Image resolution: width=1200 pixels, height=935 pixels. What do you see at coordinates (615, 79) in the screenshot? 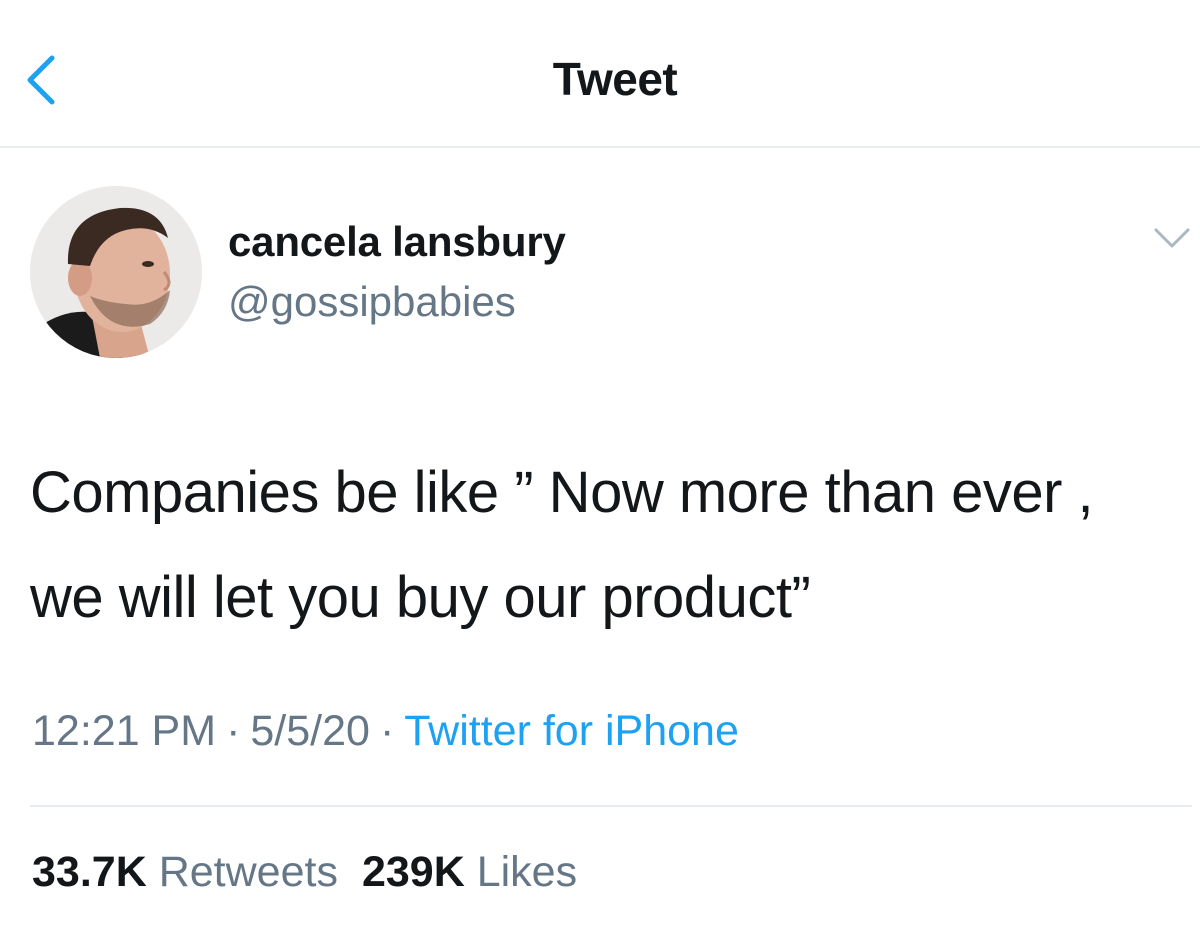
I see `page-title: Tweet` at bounding box center [615, 79].